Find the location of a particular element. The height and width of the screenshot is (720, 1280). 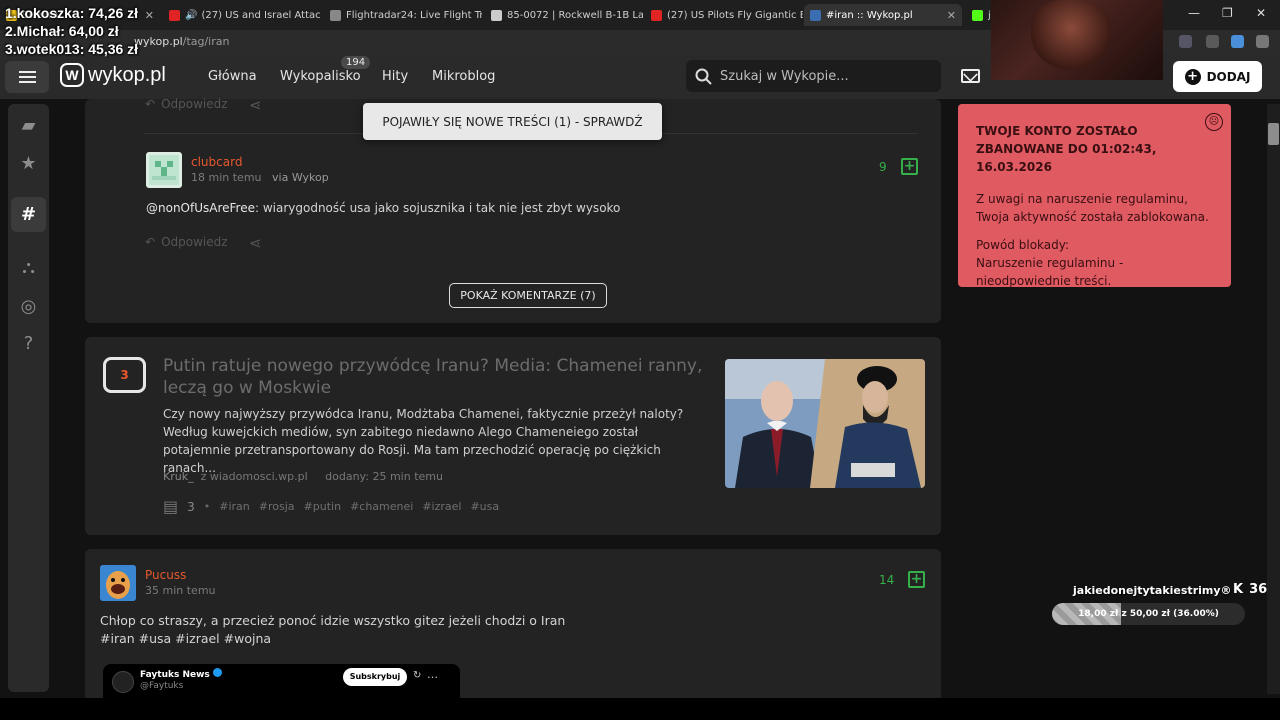

messages-icon is located at coordinates (970, 76).